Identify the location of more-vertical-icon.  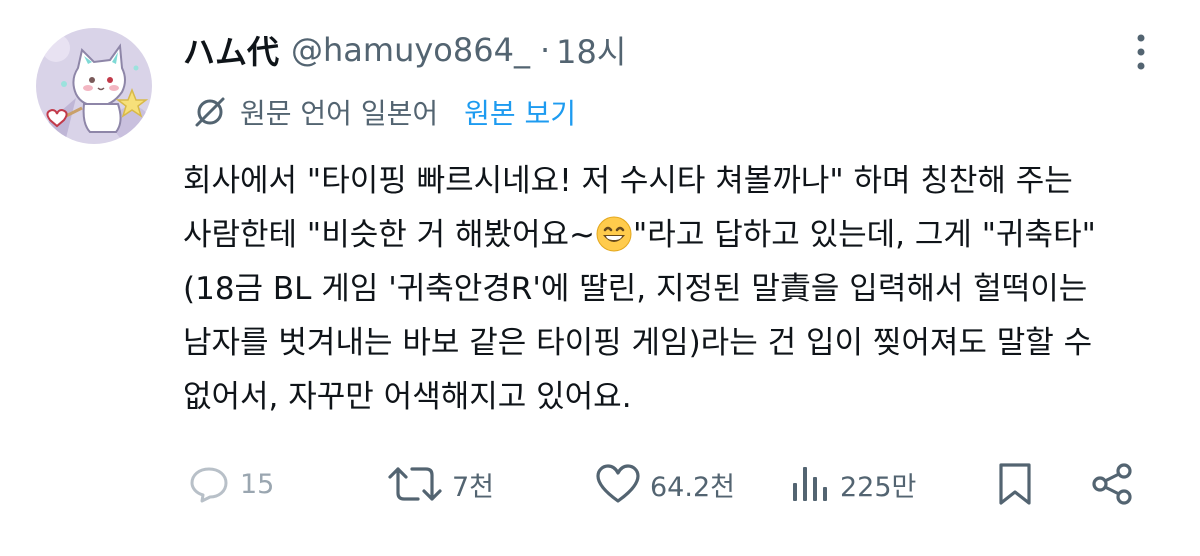
(1141, 52).